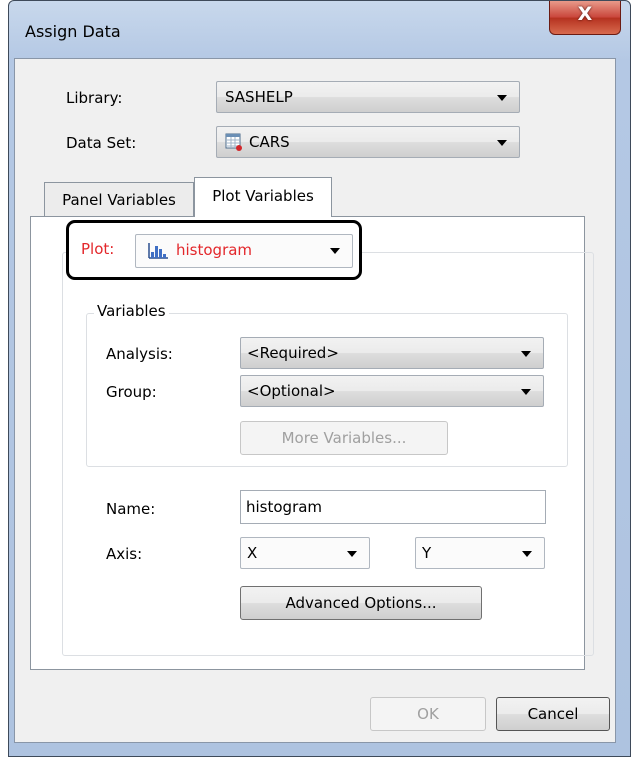 The width and height of the screenshot is (631, 761). I want to click on tab-plot-variables: Plot Variables, so click(263, 197).